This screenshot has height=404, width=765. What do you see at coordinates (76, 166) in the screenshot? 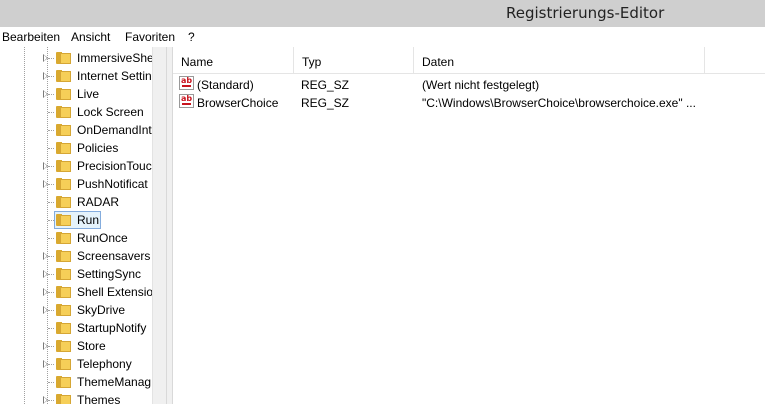
I see `tree-item: PrecisionTouc` at bounding box center [76, 166].